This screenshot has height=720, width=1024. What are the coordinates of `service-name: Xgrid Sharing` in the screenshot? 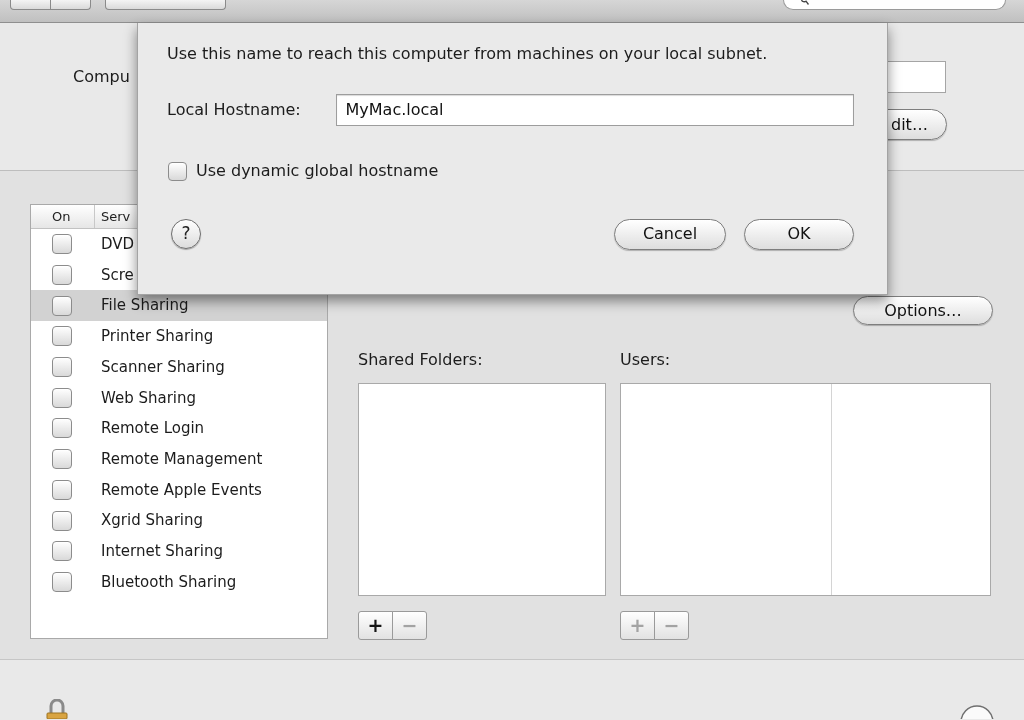 It's located at (152, 521).